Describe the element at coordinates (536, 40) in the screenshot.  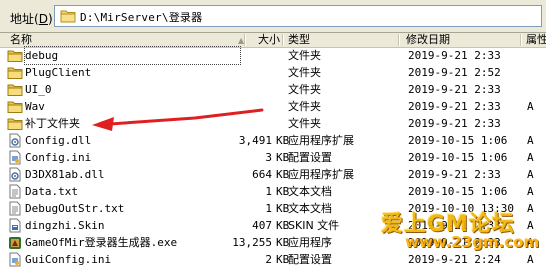
I see `column-attributes: 属性` at that location.